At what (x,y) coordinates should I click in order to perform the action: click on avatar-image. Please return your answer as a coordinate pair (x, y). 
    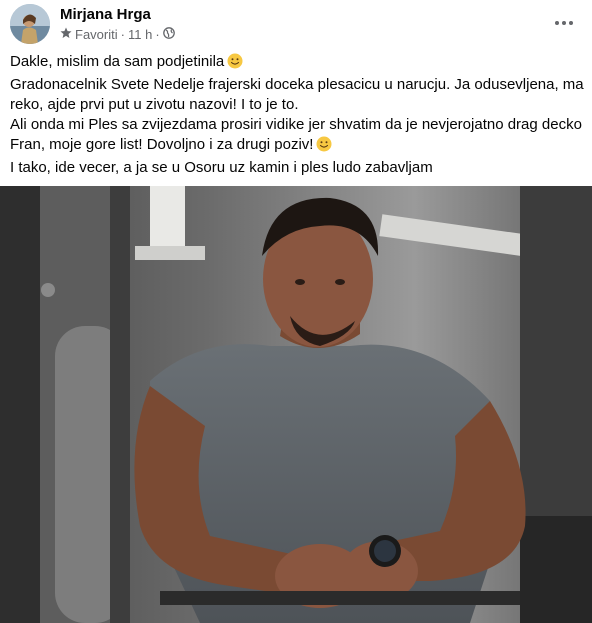
    Looking at the image, I should click on (30, 24).